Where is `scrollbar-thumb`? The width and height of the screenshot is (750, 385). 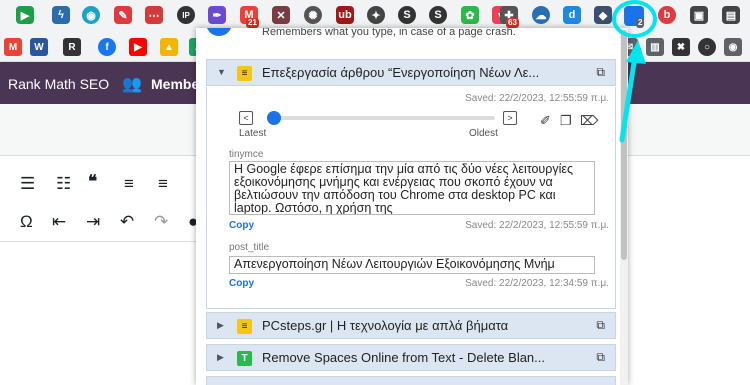
scrollbar-thumb is located at coordinates (624, 145).